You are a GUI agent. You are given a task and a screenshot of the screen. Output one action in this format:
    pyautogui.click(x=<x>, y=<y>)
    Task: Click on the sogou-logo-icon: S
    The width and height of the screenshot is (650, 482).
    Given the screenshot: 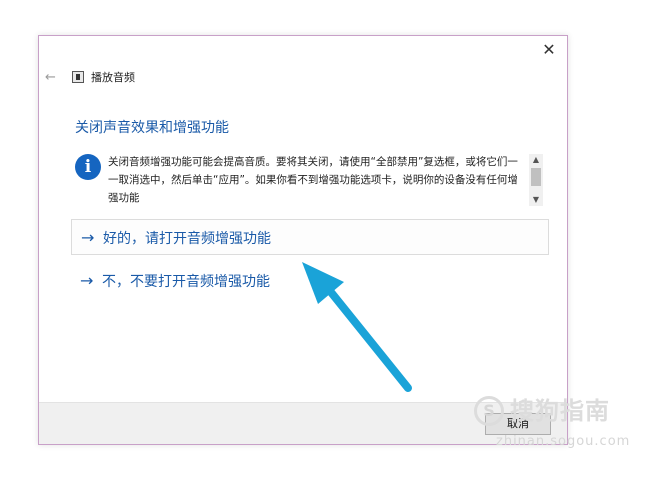 What is the action you would take?
    pyautogui.click(x=489, y=411)
    